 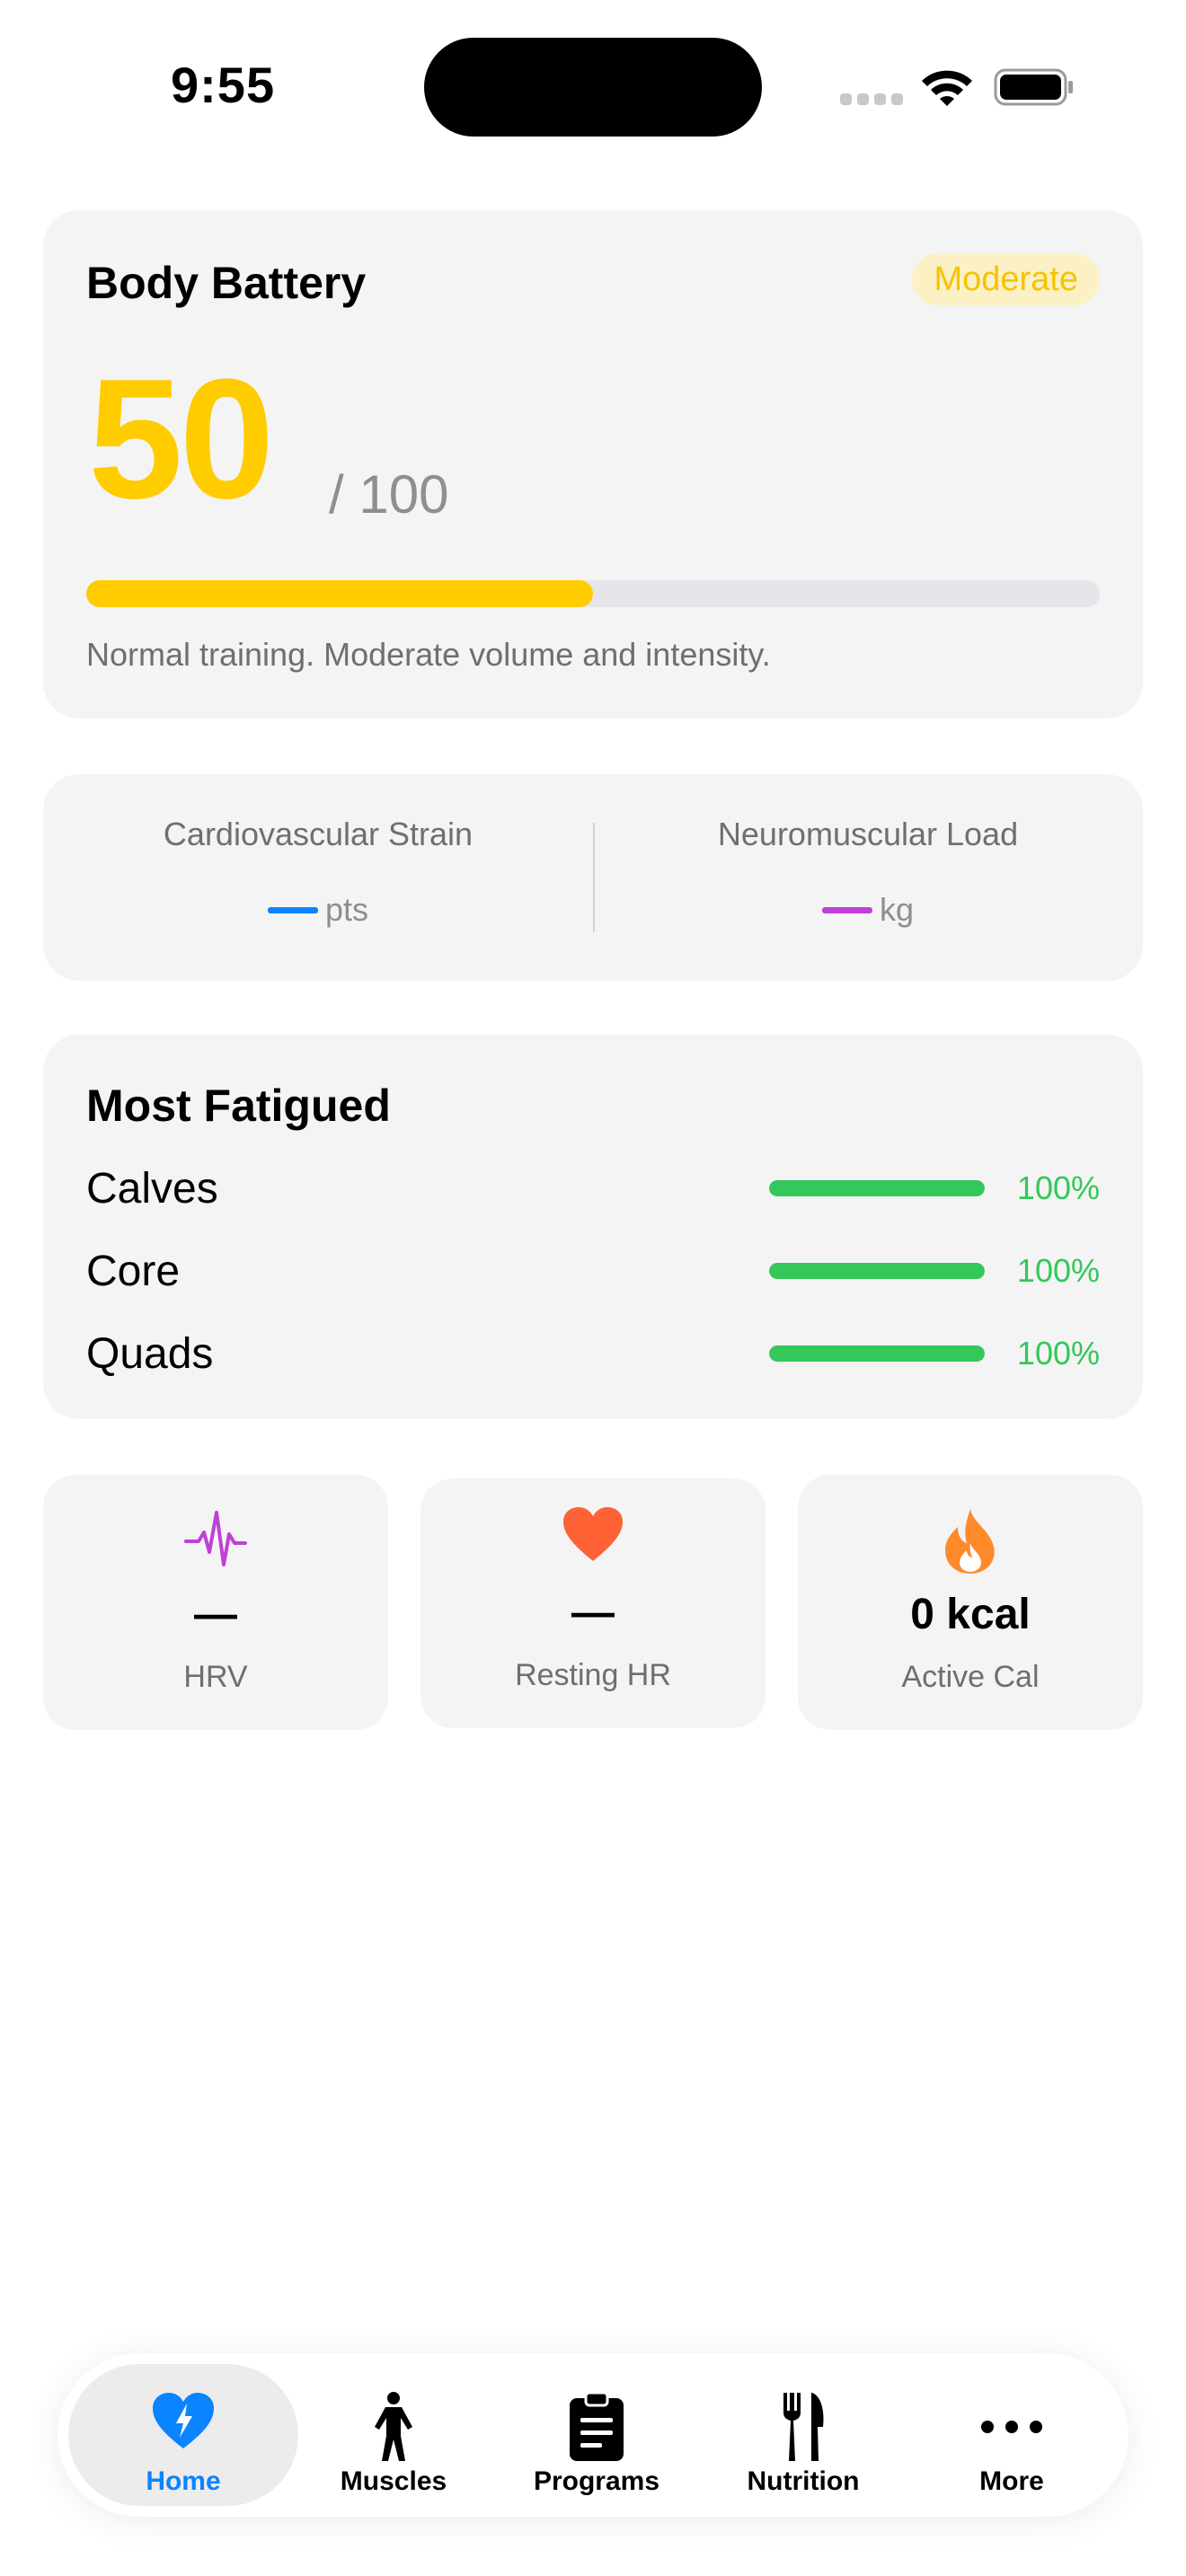 What do you see at coordinates (226, 283) in the screenshot?
I see `body-battery-title: Body Battery` at bounding box center [226, 283].